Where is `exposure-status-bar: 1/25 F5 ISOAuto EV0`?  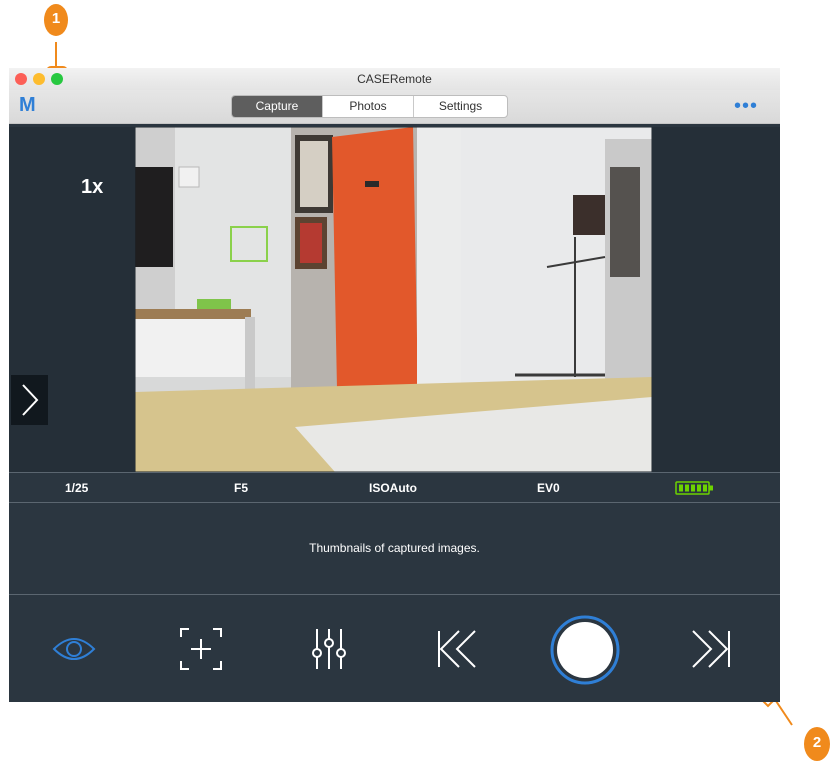 exposure-status-bar: 1/25 F5 ISOAuto EV0 is located at coordinates (394, 487).